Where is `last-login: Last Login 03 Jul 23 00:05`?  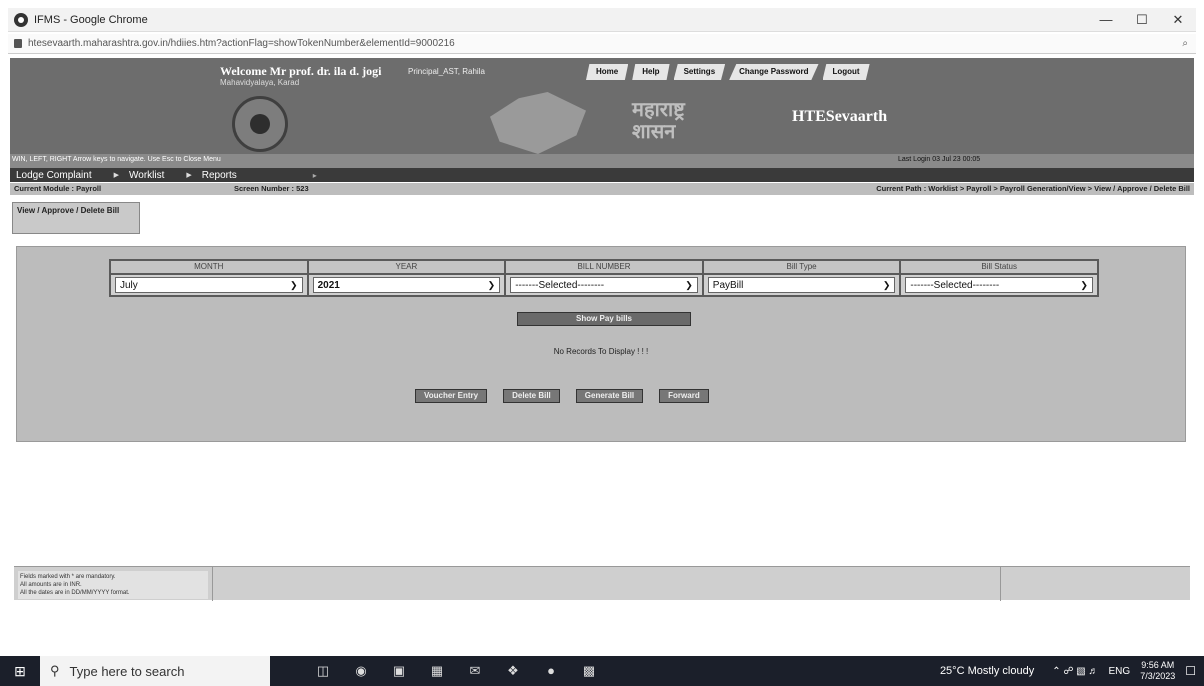
last-login: Last Login 03 Jul 23 00:05 is located at coordinates (939, 159).